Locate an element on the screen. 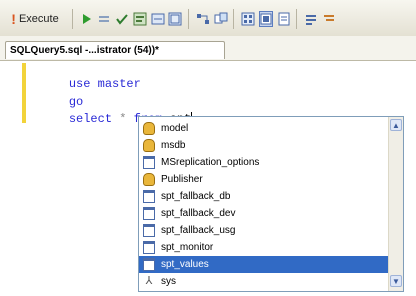  list-item-label: Publisher is located at coordinates (182, 179).